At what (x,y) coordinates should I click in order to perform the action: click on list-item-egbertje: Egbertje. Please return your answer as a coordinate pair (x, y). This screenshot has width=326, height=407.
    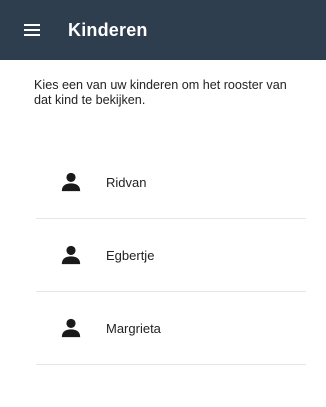
    Looking at the image, I should click on (171, 255).